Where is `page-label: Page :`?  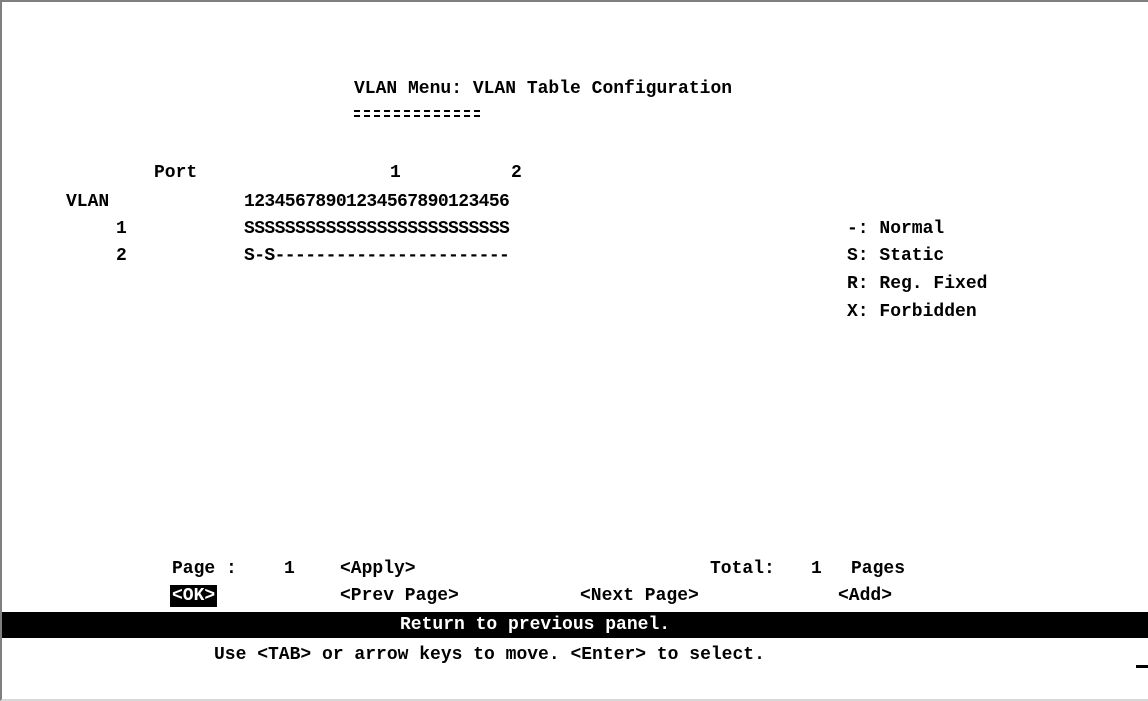 page-label: Page : is located at coordinates (204, 569).